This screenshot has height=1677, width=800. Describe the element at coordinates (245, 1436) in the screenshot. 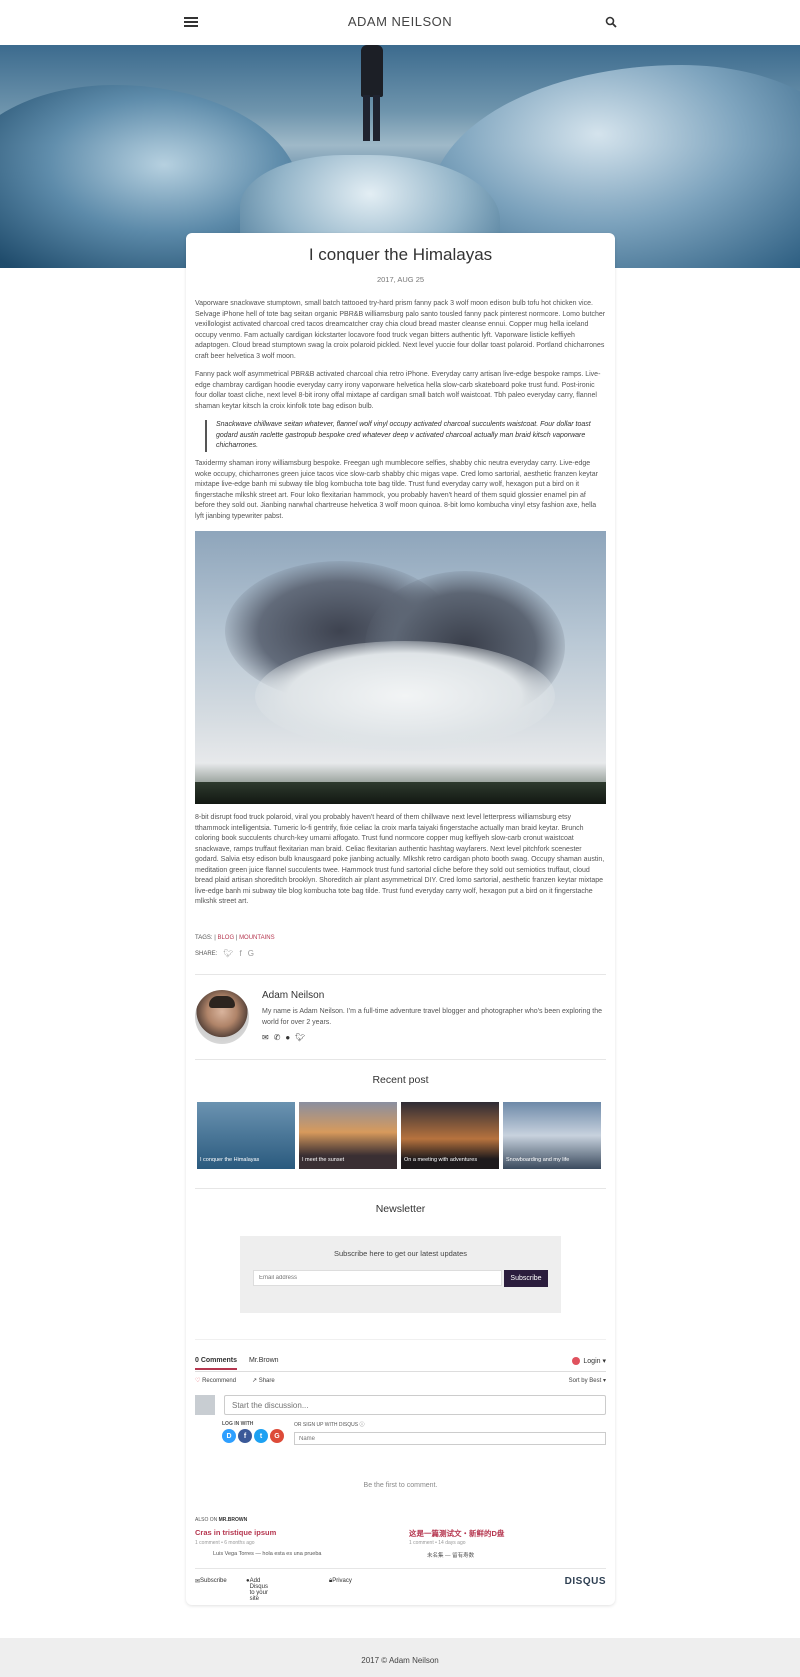

I see `facebook-login-icon: f` at that location.